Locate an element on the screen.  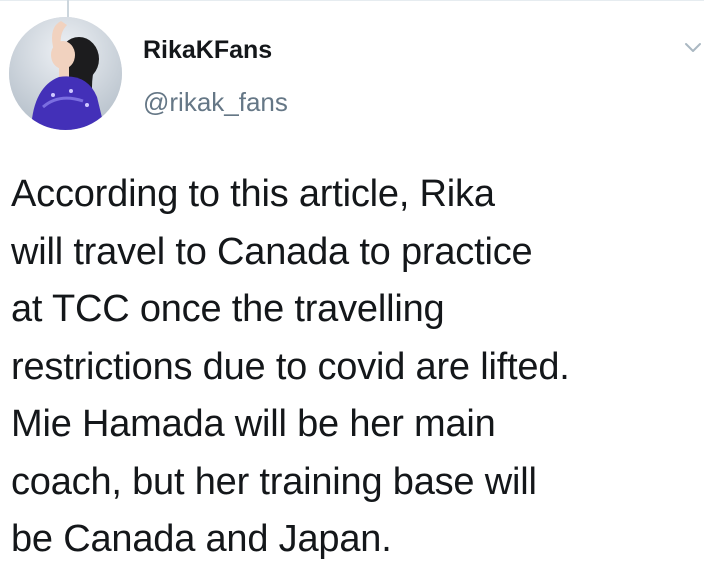
author-name: RikaKFans is located at coordinates (207, 50).